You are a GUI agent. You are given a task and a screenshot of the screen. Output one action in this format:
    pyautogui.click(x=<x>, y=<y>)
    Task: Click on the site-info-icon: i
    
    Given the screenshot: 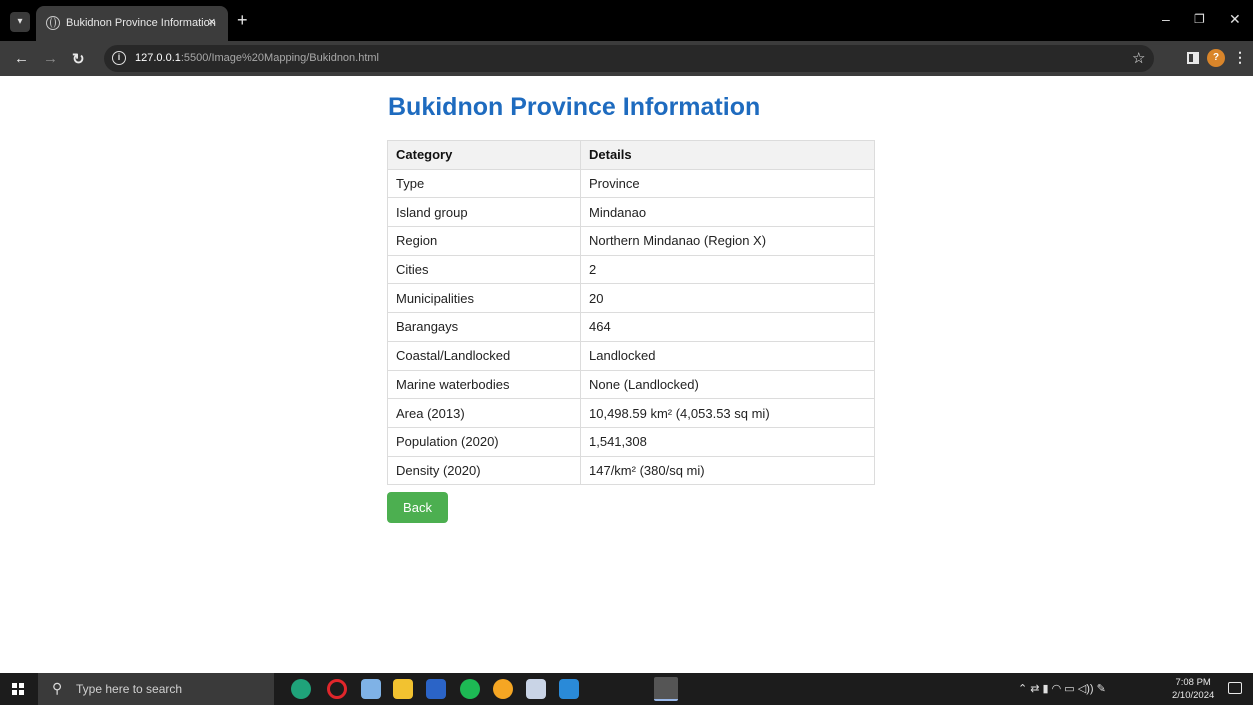 What is the action you would take?
    pyautogui.click(x=119, y=58)
    